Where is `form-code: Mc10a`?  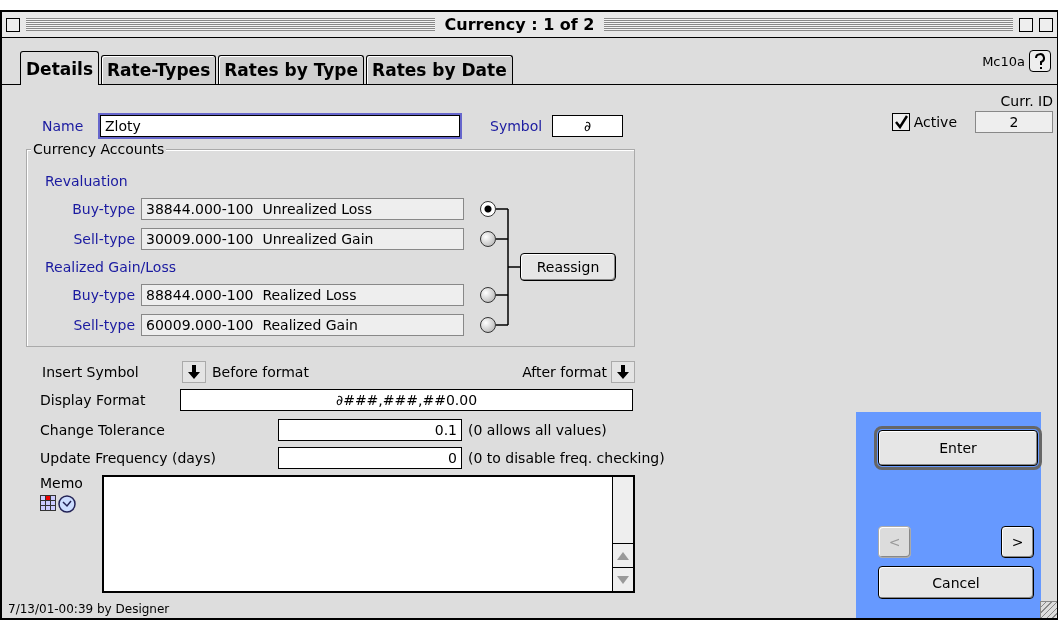 form-code: Mc10a is located at coordinates (1003, 61).